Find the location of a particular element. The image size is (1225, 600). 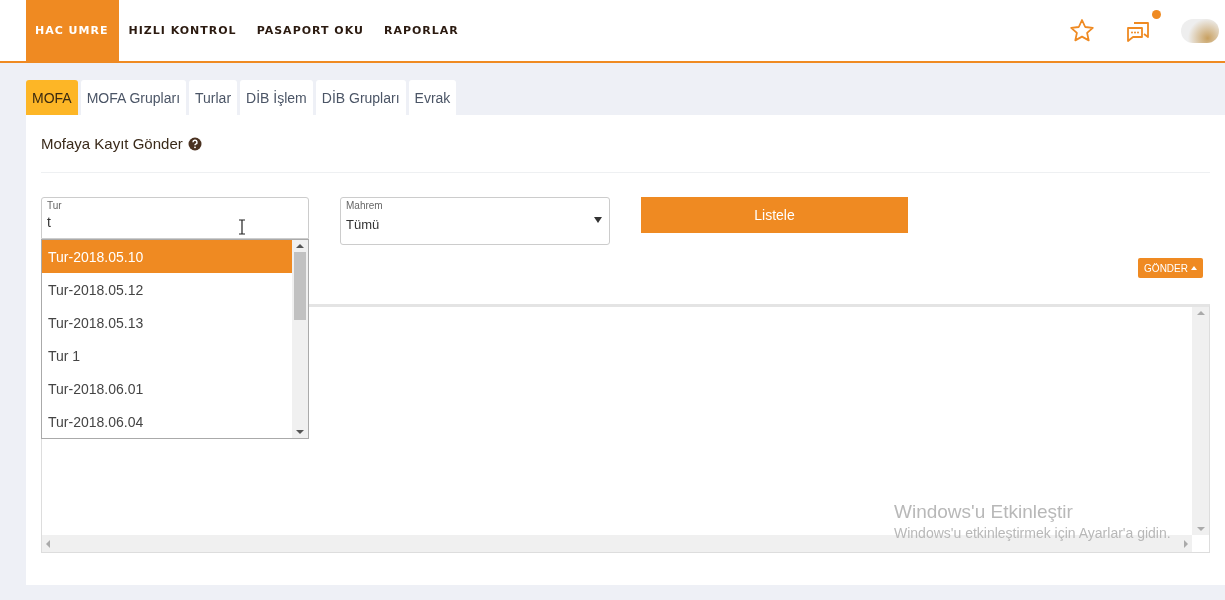

text-cursor-icon is located at coordinates (242, 227).